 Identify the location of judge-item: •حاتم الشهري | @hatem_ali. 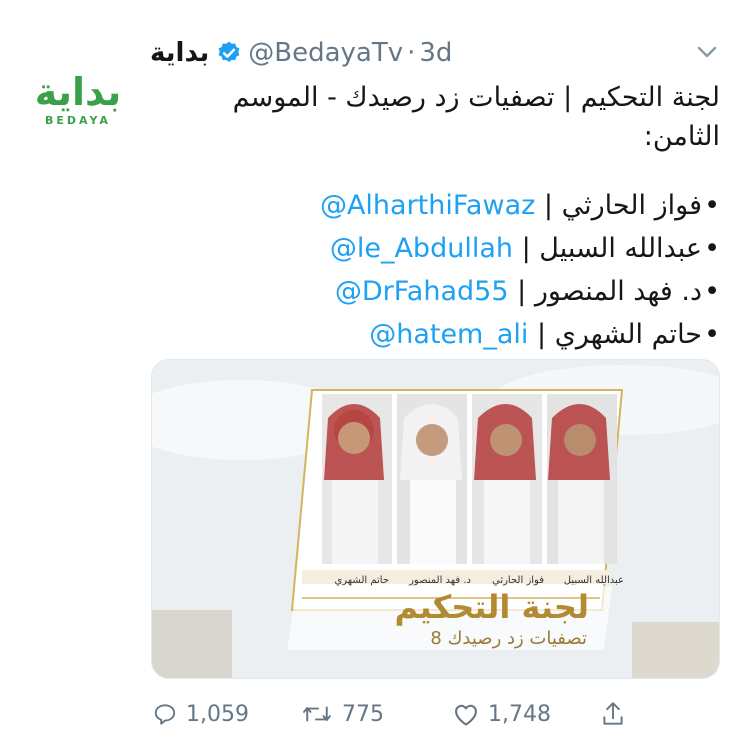
(544, 334).